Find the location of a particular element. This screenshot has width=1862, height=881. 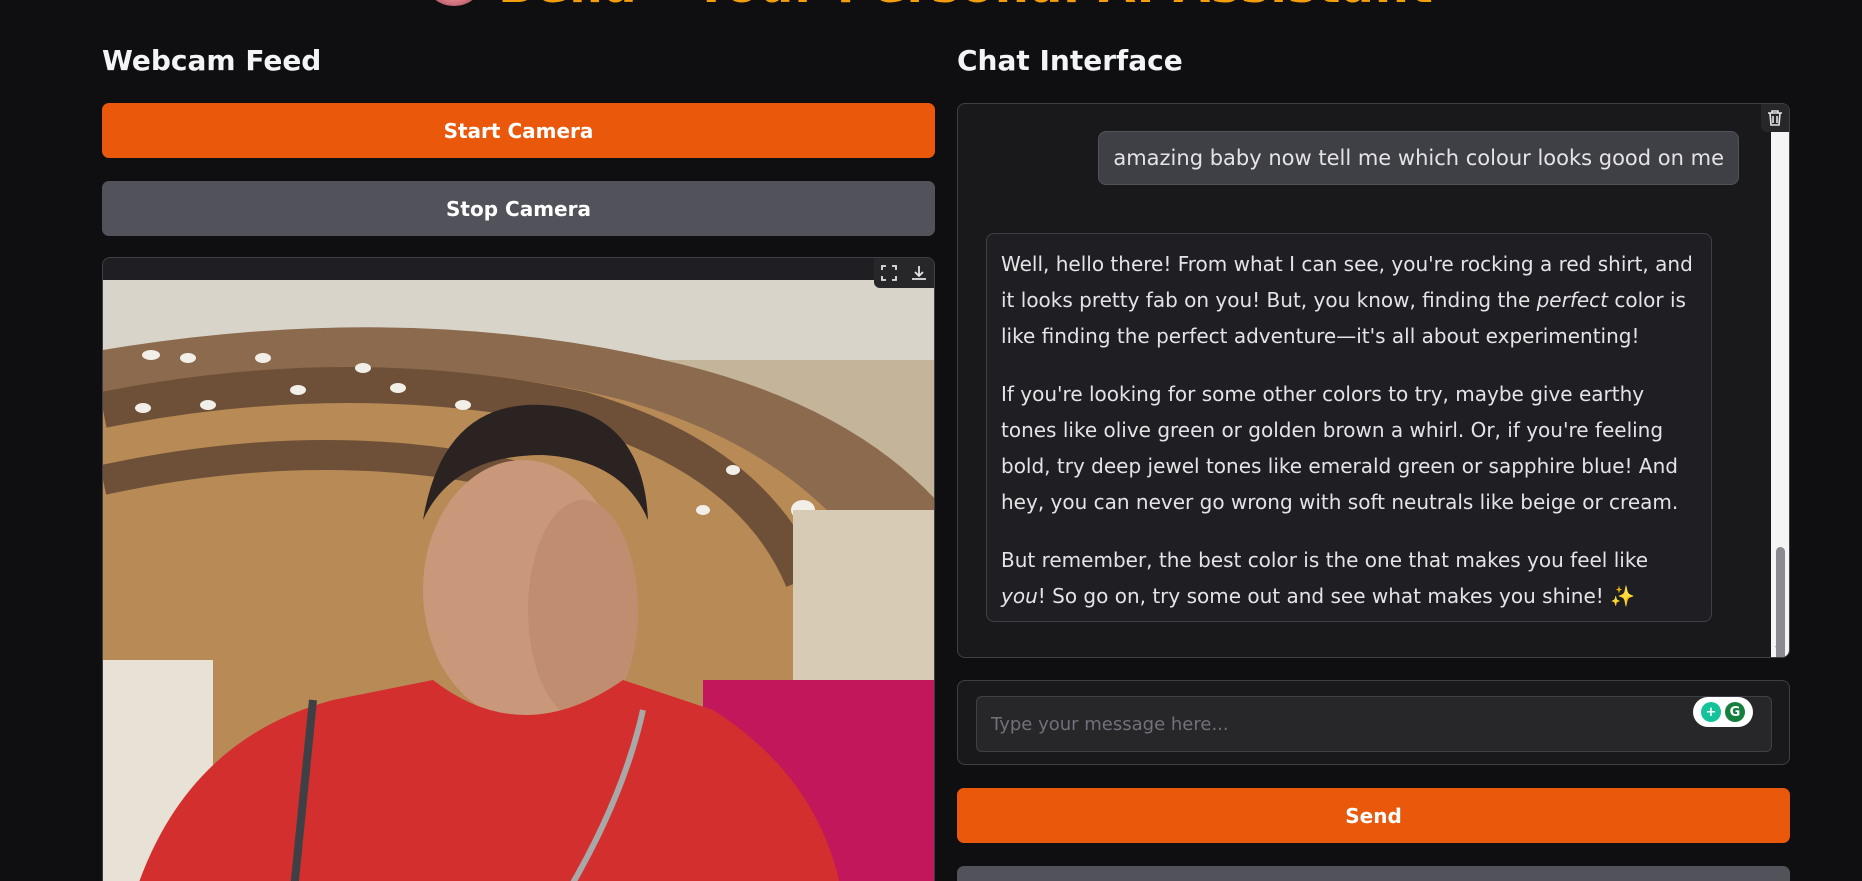

webcam-heading: Webcam Feed is located at coordinates (212, 60).